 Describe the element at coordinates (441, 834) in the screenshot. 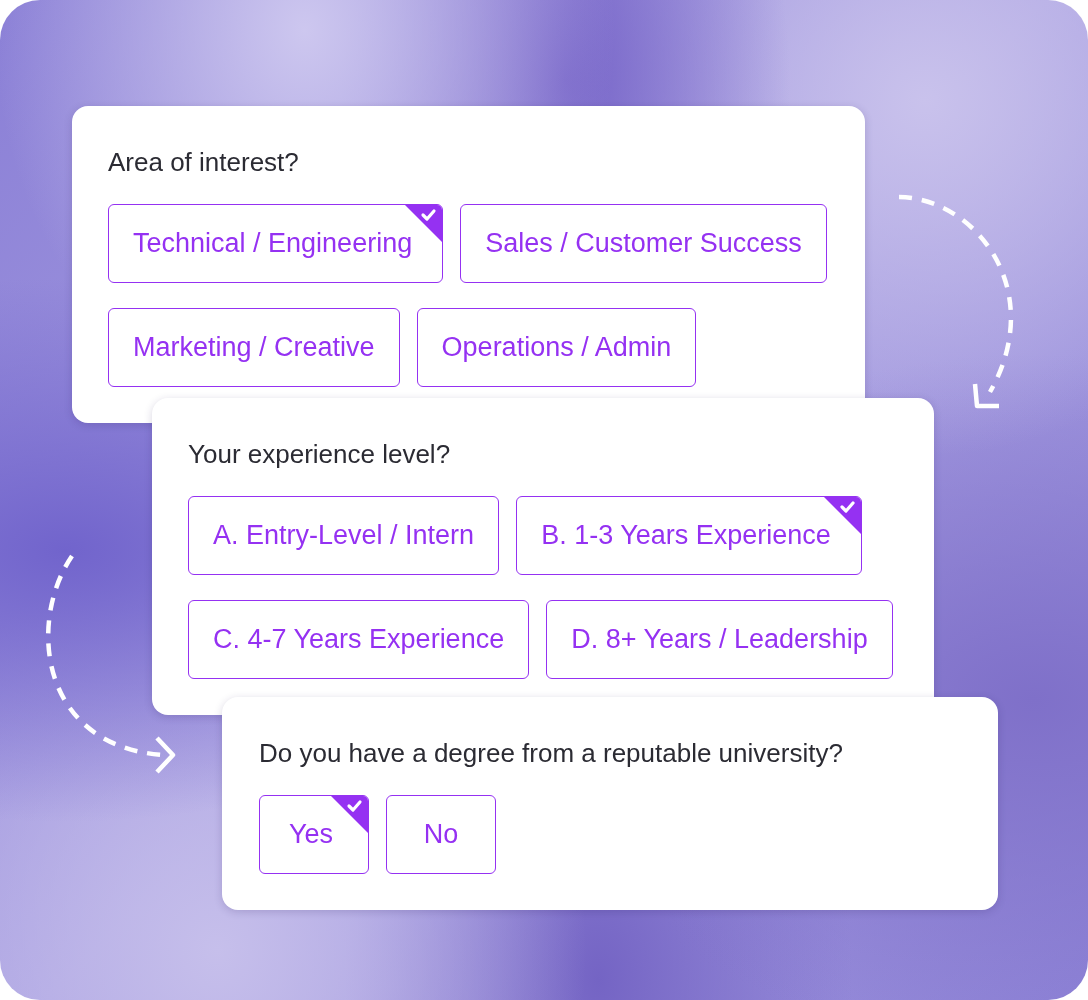

I see `option-button: No` at that location.